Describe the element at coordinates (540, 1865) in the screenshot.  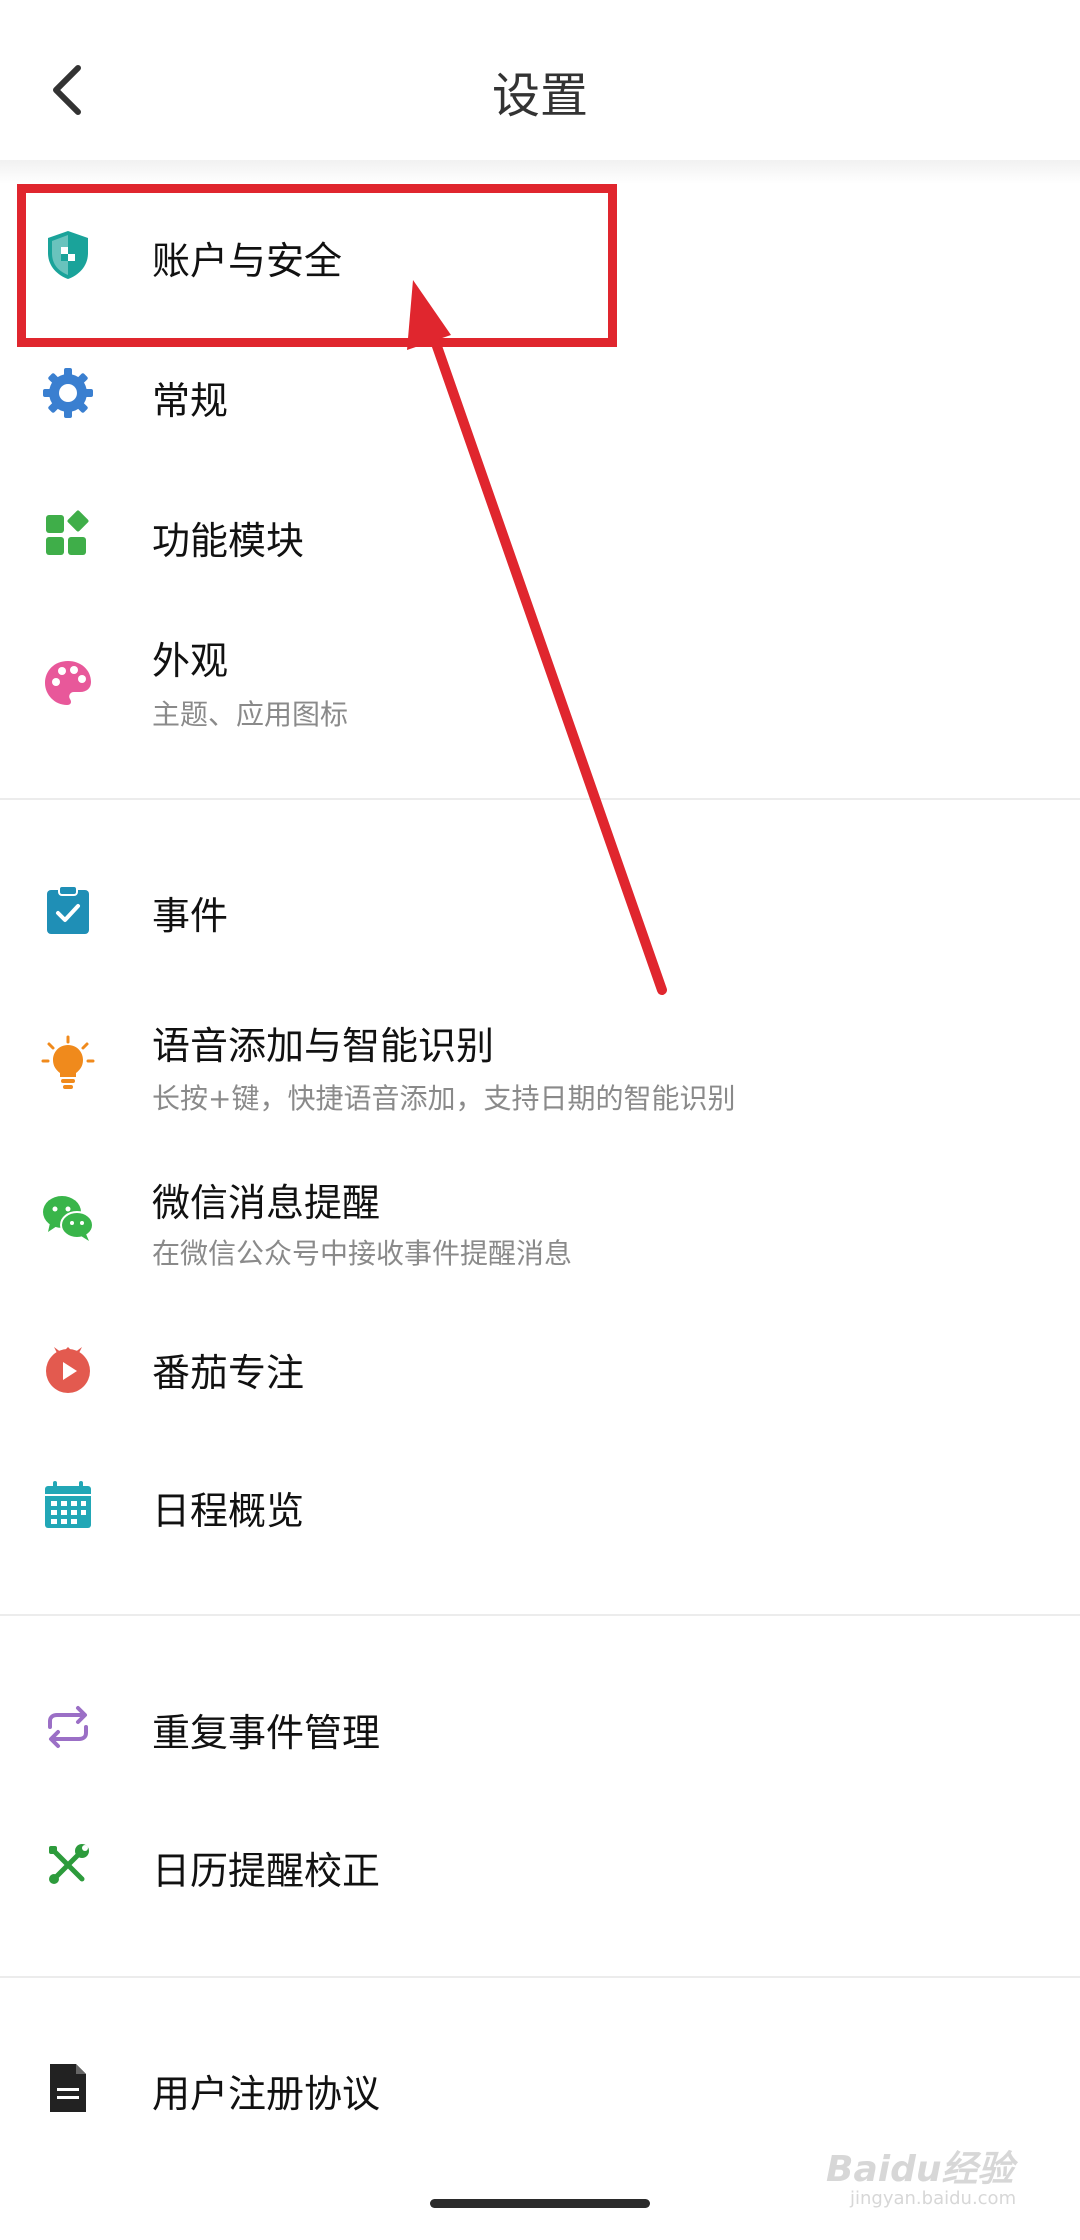
I see `settings-item-calibration: 日历提醒校正` at that location.